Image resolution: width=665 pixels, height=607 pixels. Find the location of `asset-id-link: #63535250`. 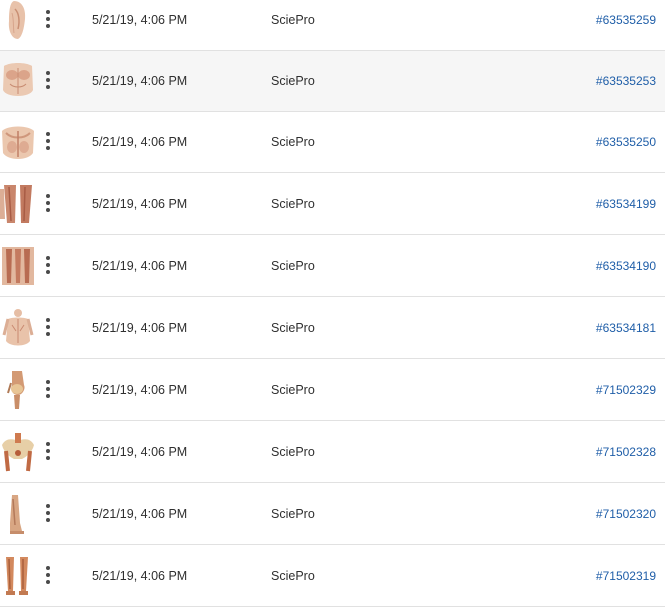

asset-id-link: #63535250 is located at coordinates (626, 142).